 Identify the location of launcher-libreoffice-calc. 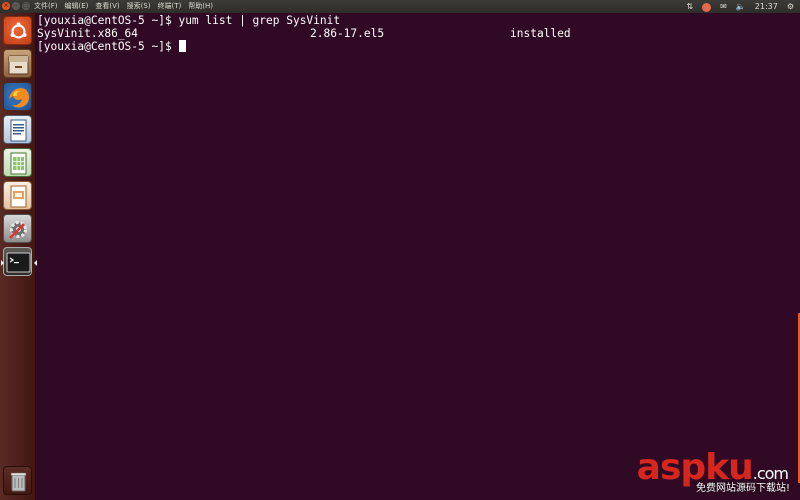
(17, 162).